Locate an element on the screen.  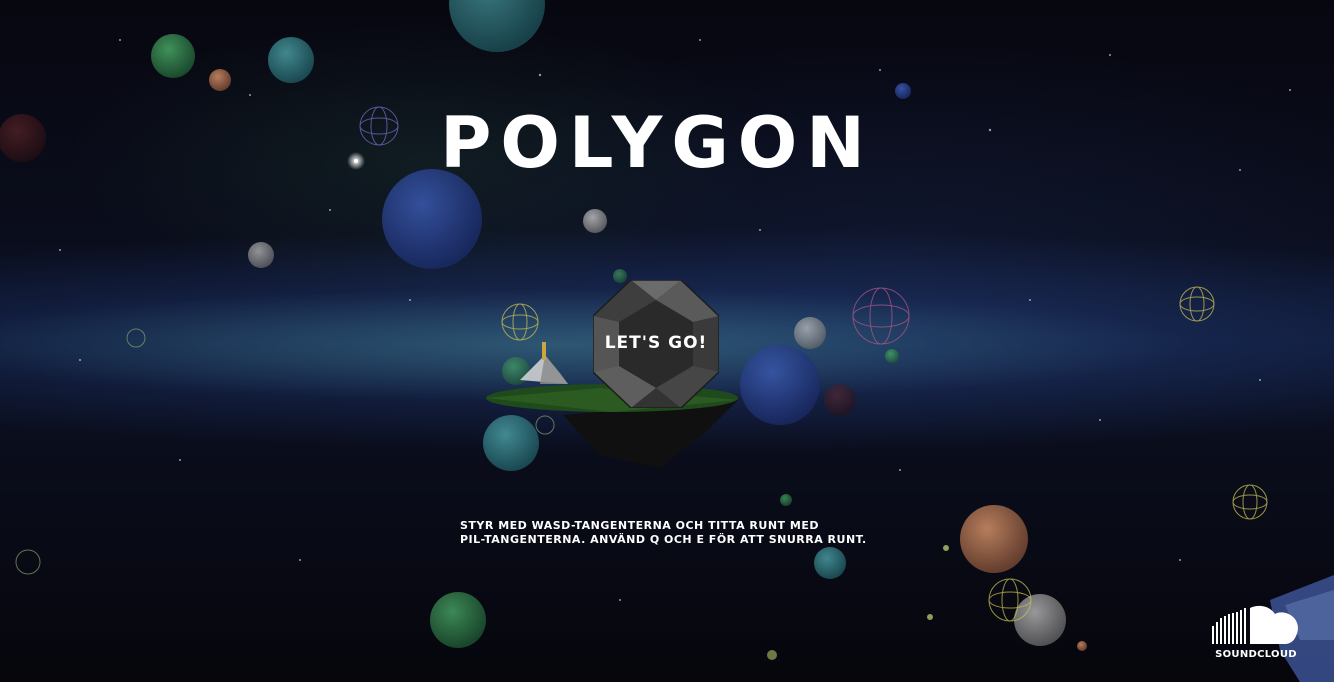
lets-go-label: LET'S GO! is located at coordinates (656, 343).